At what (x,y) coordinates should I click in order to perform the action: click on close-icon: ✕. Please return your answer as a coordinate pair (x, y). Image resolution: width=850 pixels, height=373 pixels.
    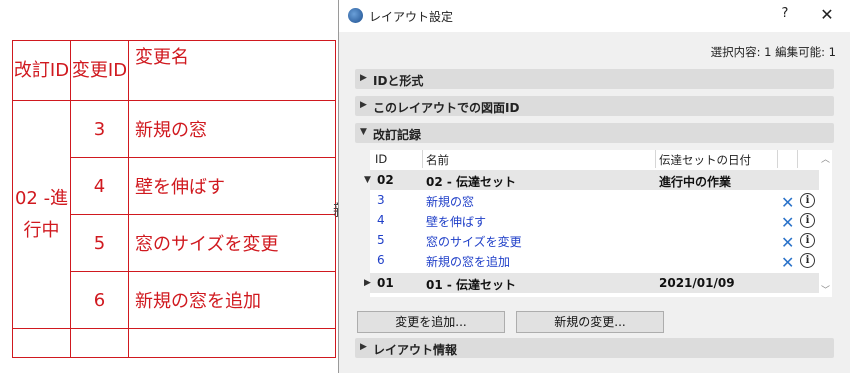
    Looking at the image, I should click on (827, 15).